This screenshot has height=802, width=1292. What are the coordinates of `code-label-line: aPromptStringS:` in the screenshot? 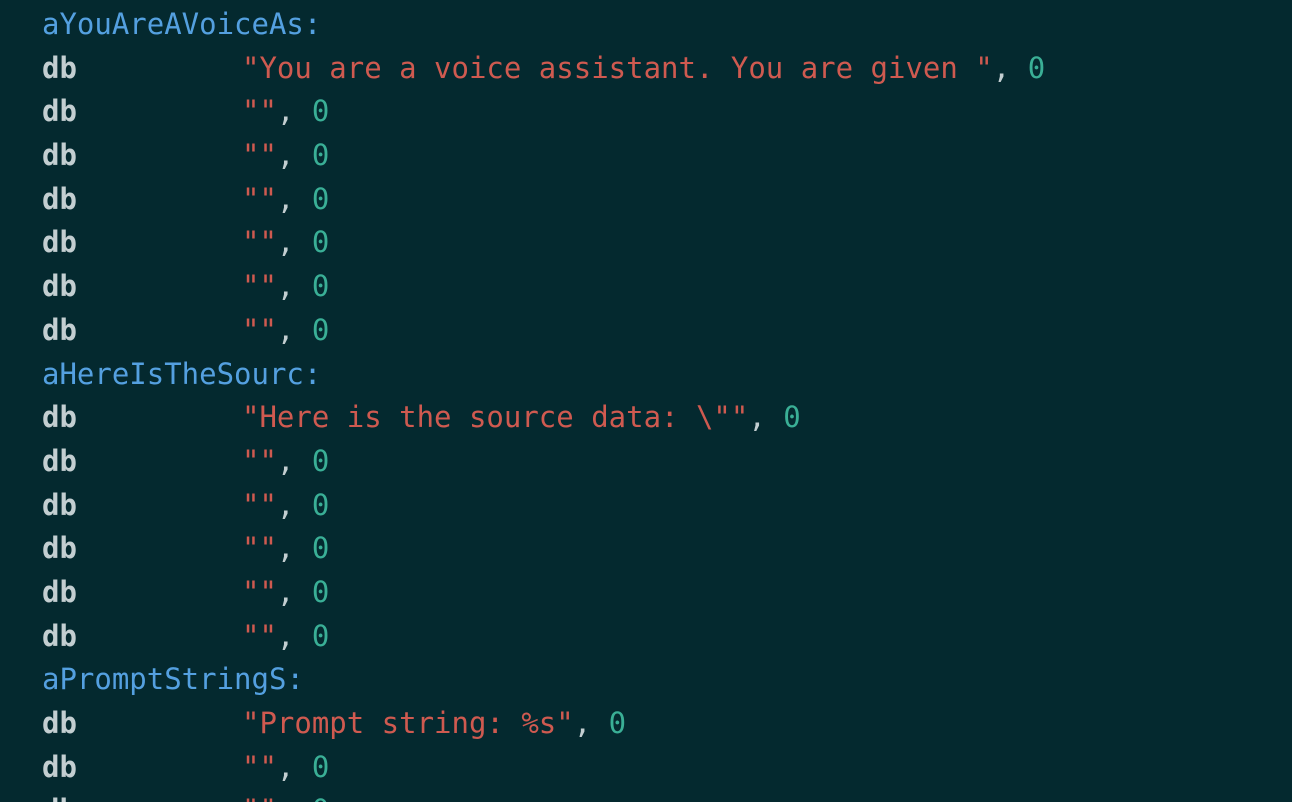 It's located at (646, 680).